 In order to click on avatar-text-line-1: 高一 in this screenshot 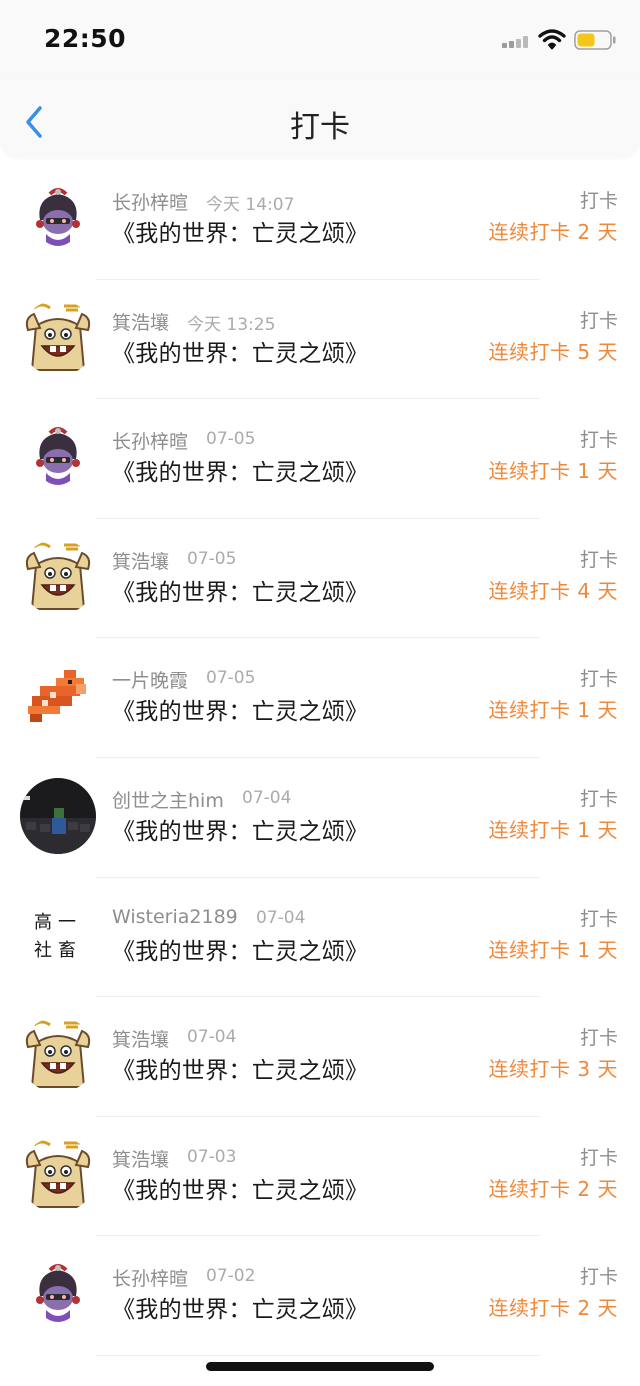, I will do `click(58, 922)`.